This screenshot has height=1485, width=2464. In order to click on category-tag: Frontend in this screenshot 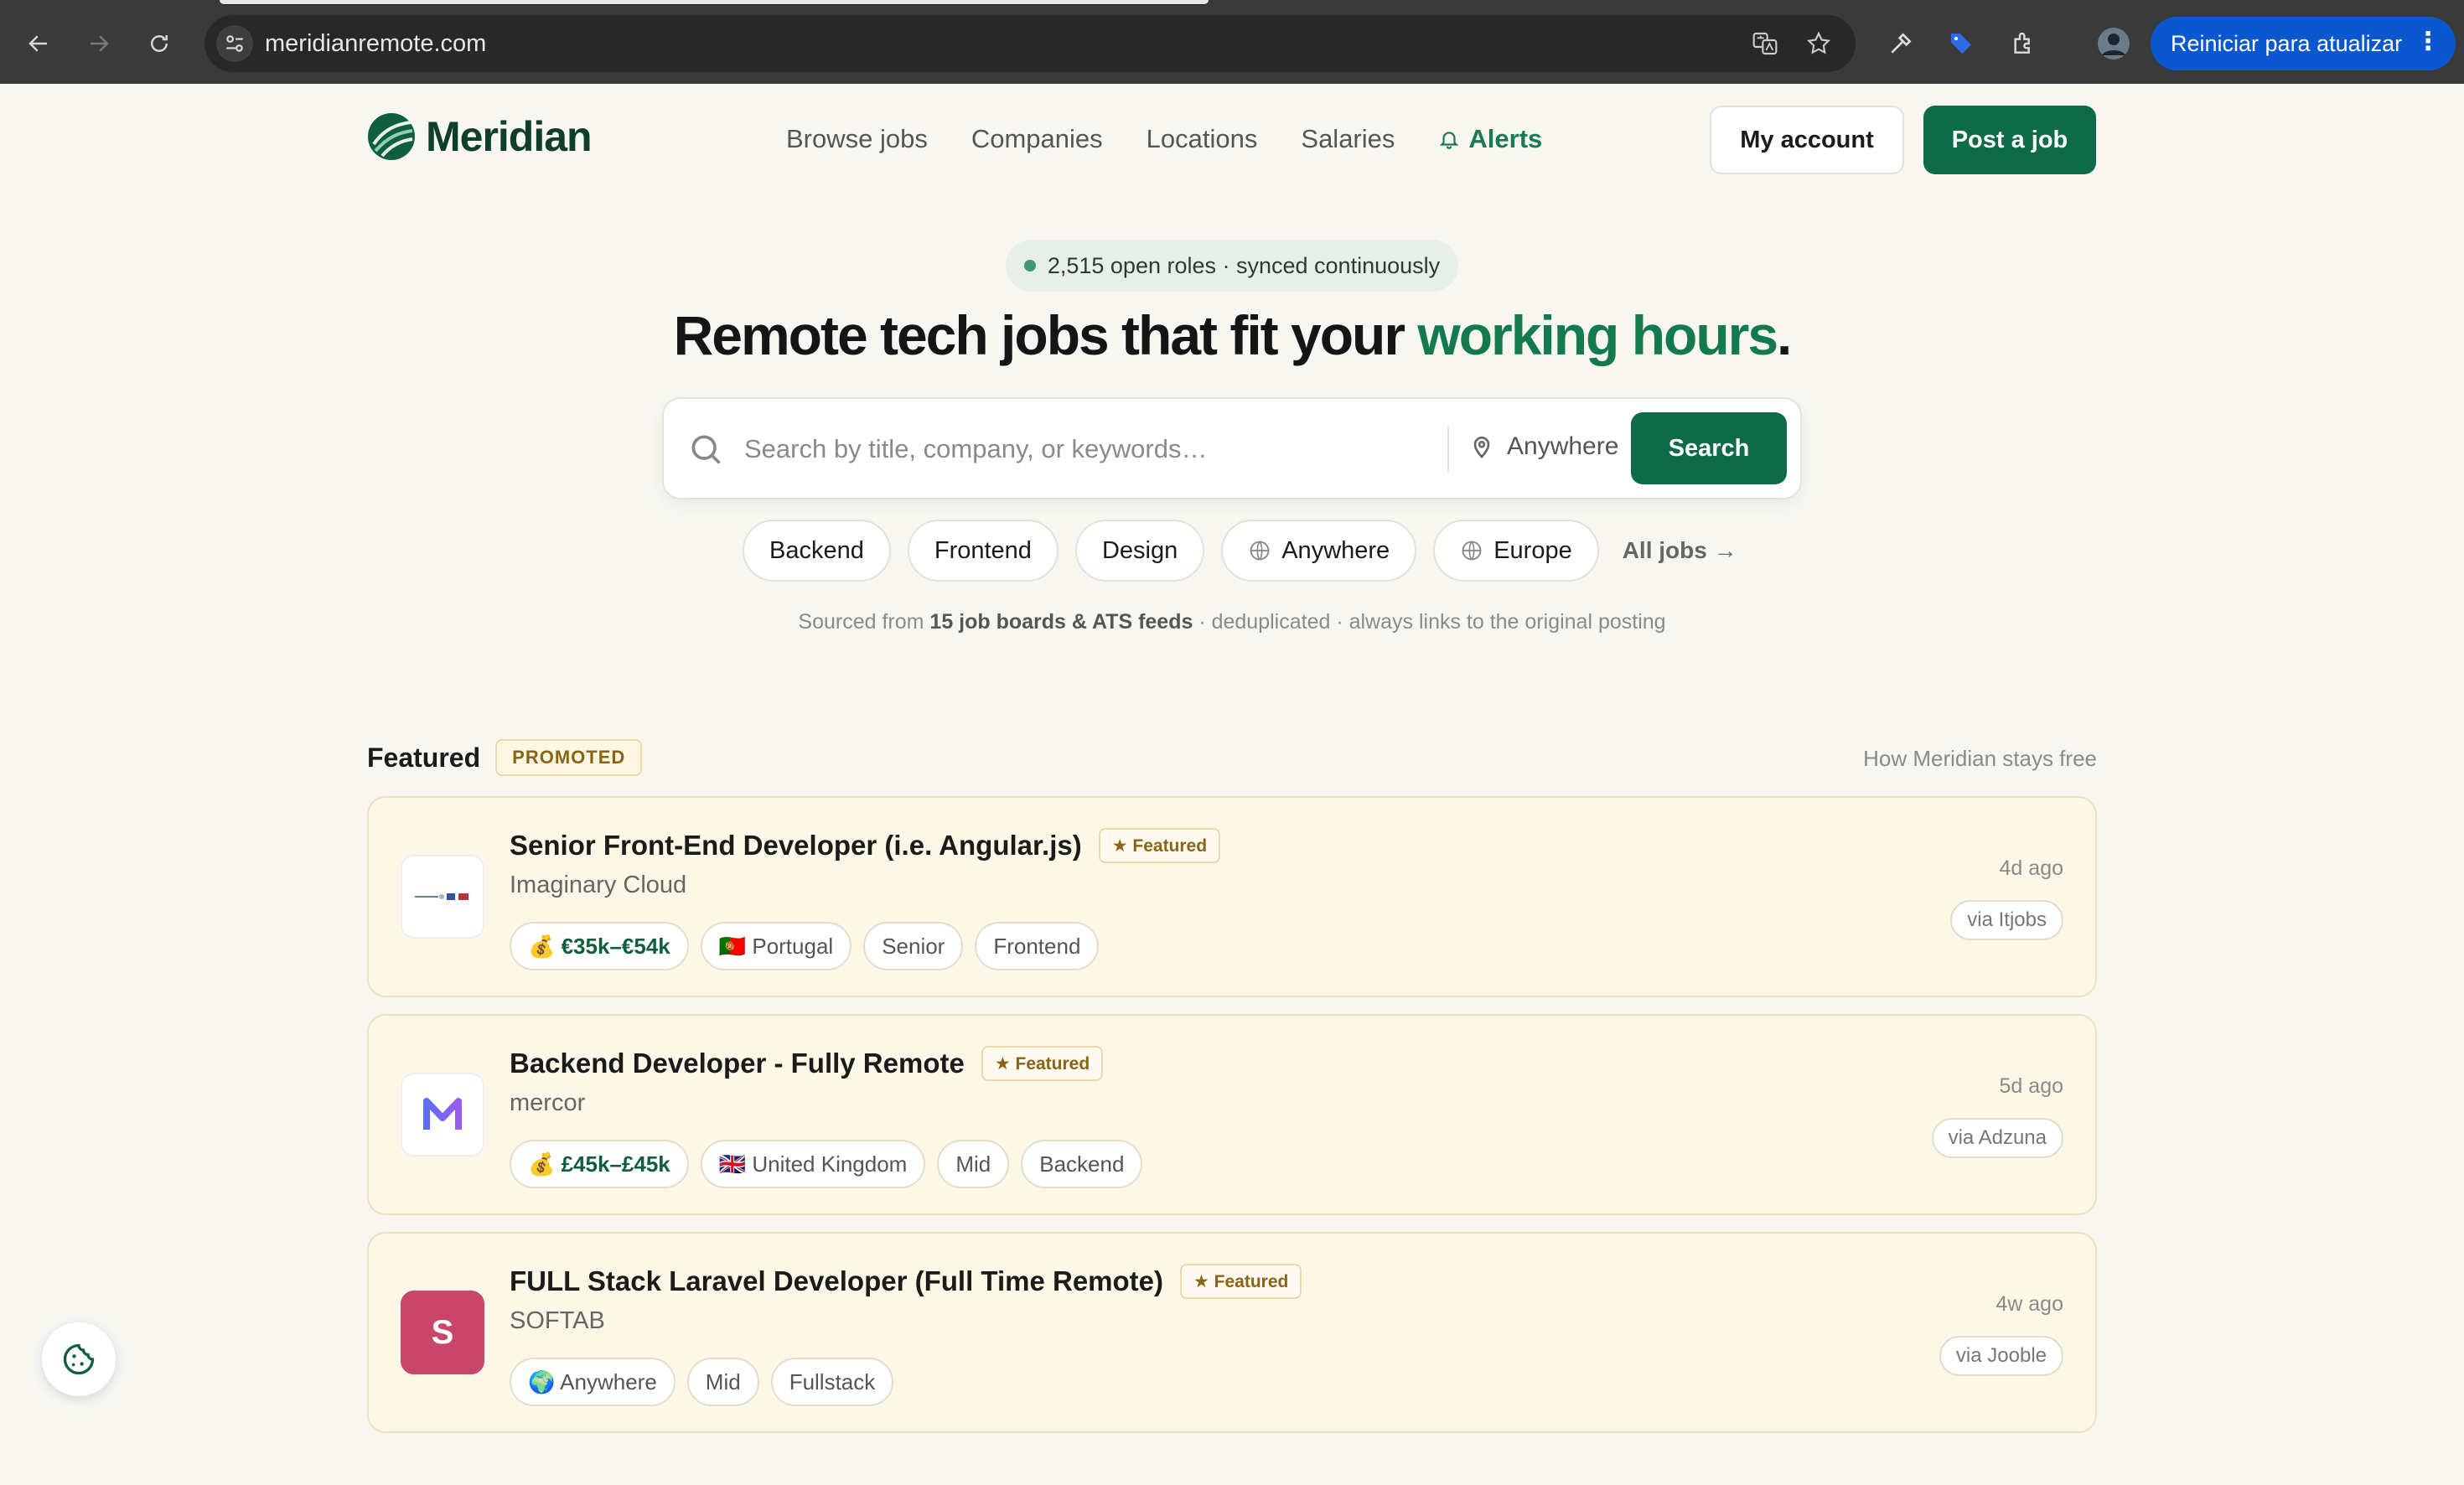, I will do `click(1037, 946)`.